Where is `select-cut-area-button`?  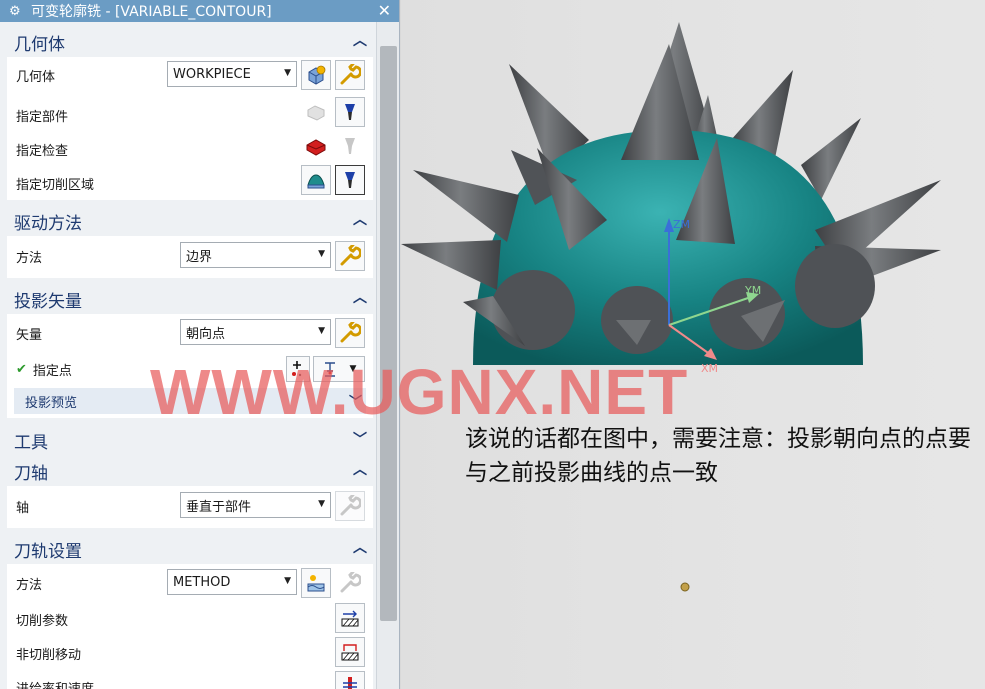 select-cut-area-button is located at coordinates (316, 180).